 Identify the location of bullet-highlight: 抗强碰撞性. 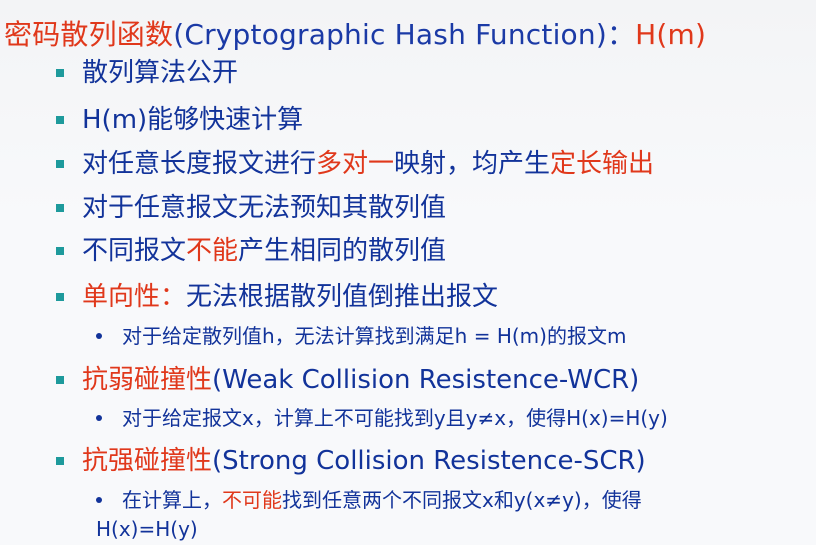
(147, 461).